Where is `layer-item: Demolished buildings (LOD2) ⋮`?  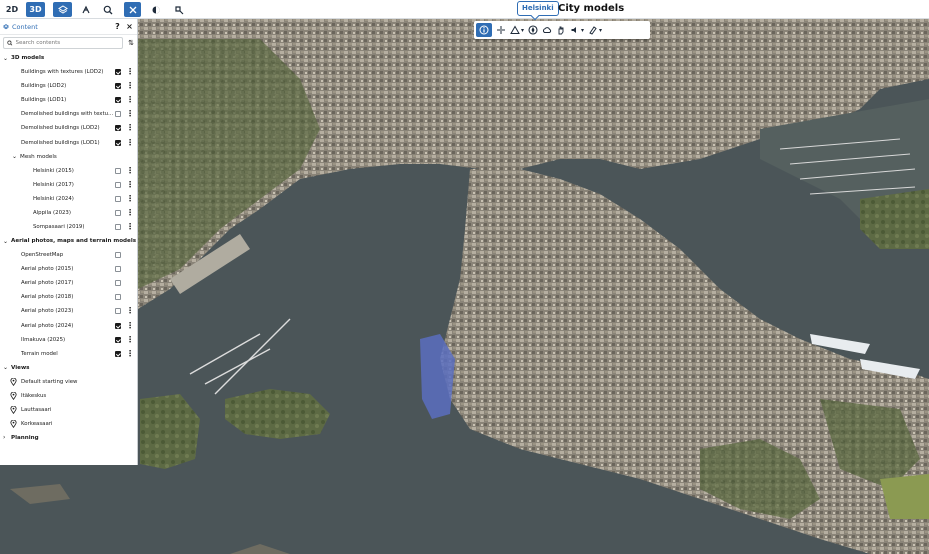
layer-item: Demolished buildings (LOD2) ⋮ is located at coordinates (68, 128).